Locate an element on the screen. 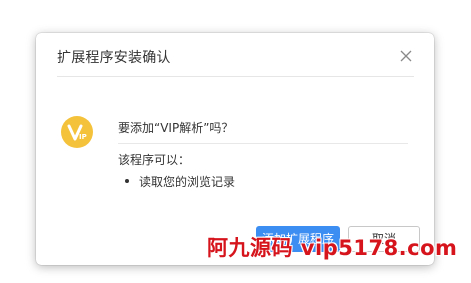  svg-text: IP is located at coordinates (83, 137).